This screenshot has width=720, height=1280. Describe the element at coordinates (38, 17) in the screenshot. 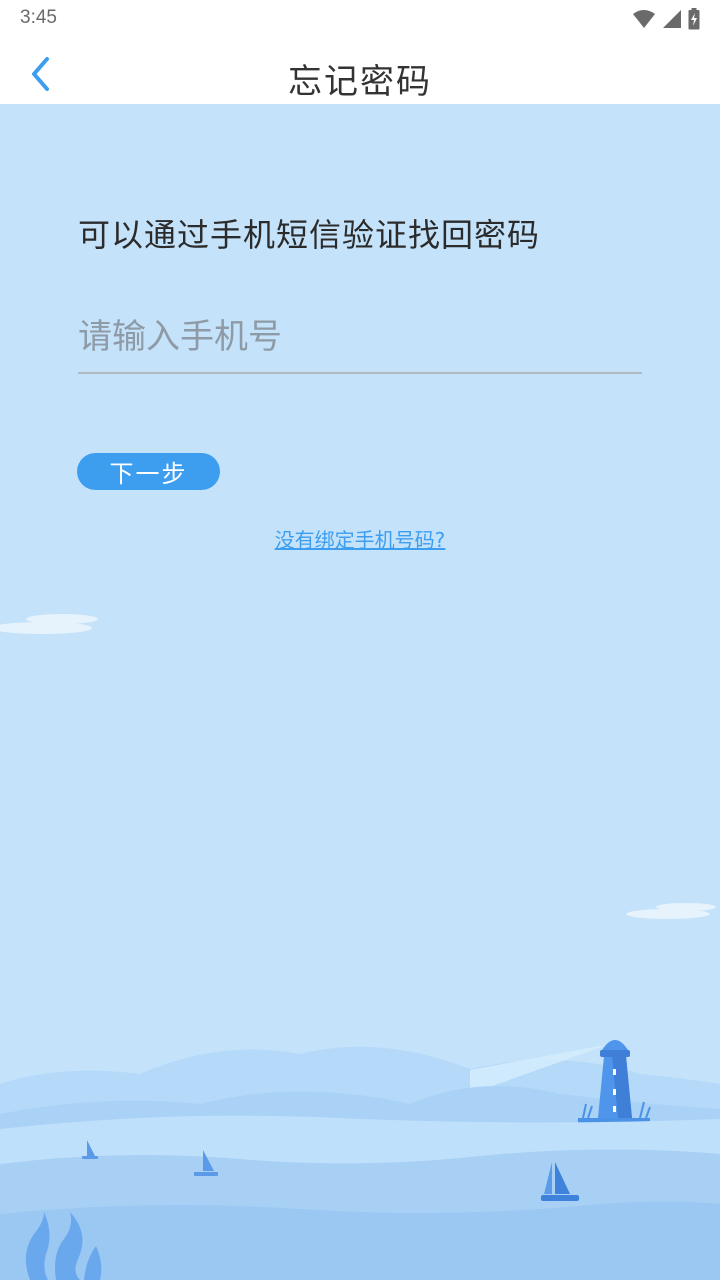

I see `status-time: 3:45` at that location.